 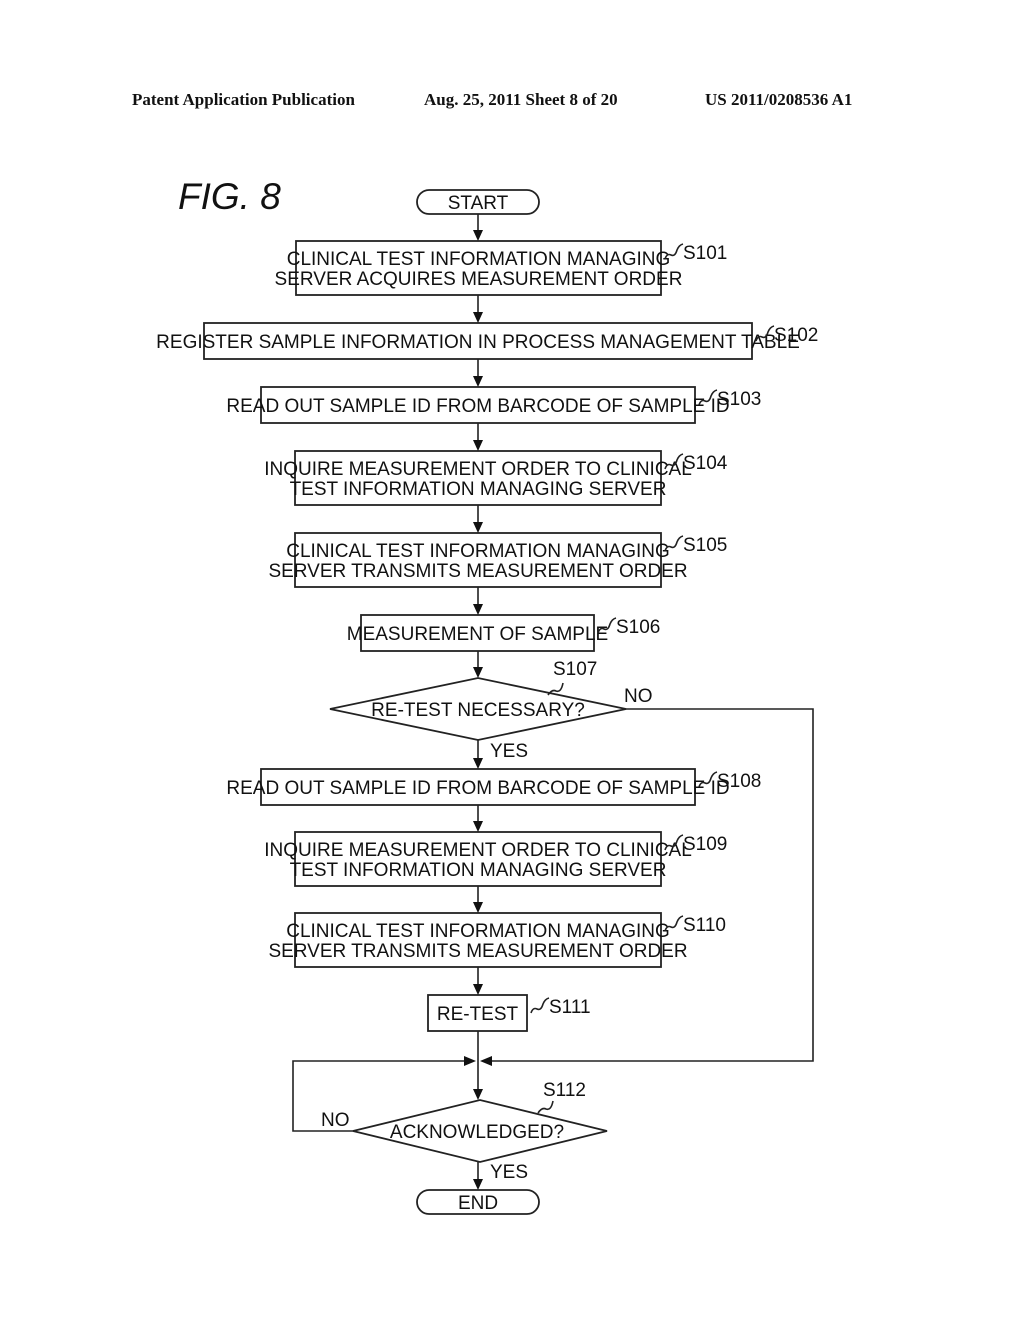 What do you see at coordinates (796, 335) in the screenshot?
I see `step-id-label: S102` at bounding box center [796, 335].